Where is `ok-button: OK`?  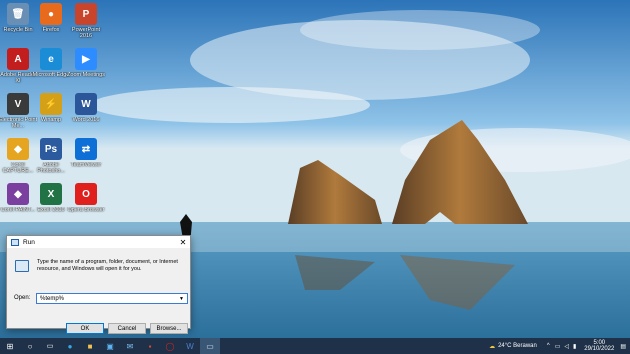 ok-button: OK is located at coordinates (85, 328).